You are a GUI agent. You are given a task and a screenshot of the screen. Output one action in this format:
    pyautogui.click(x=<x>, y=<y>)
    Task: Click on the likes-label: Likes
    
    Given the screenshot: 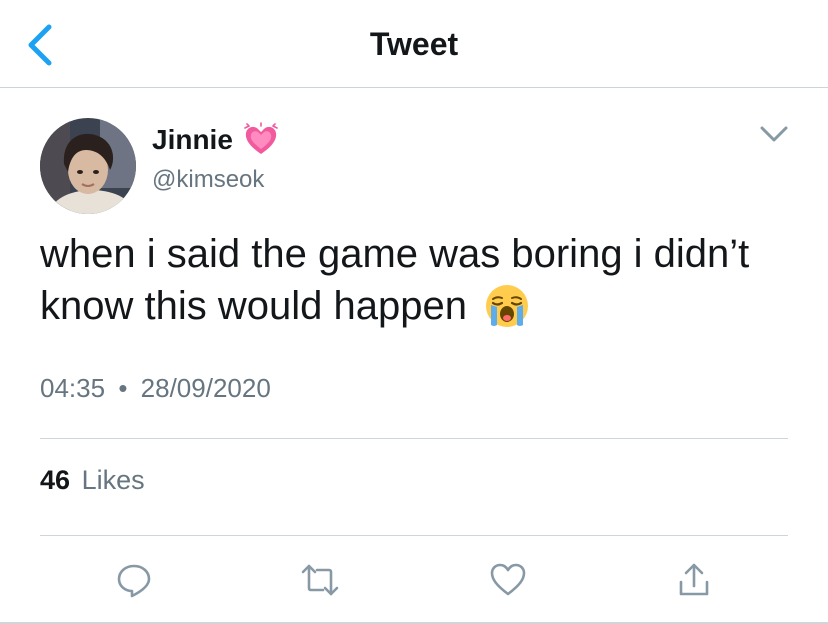 What is the action you would take?
    pyautogui.click(x=113, y=480)
    